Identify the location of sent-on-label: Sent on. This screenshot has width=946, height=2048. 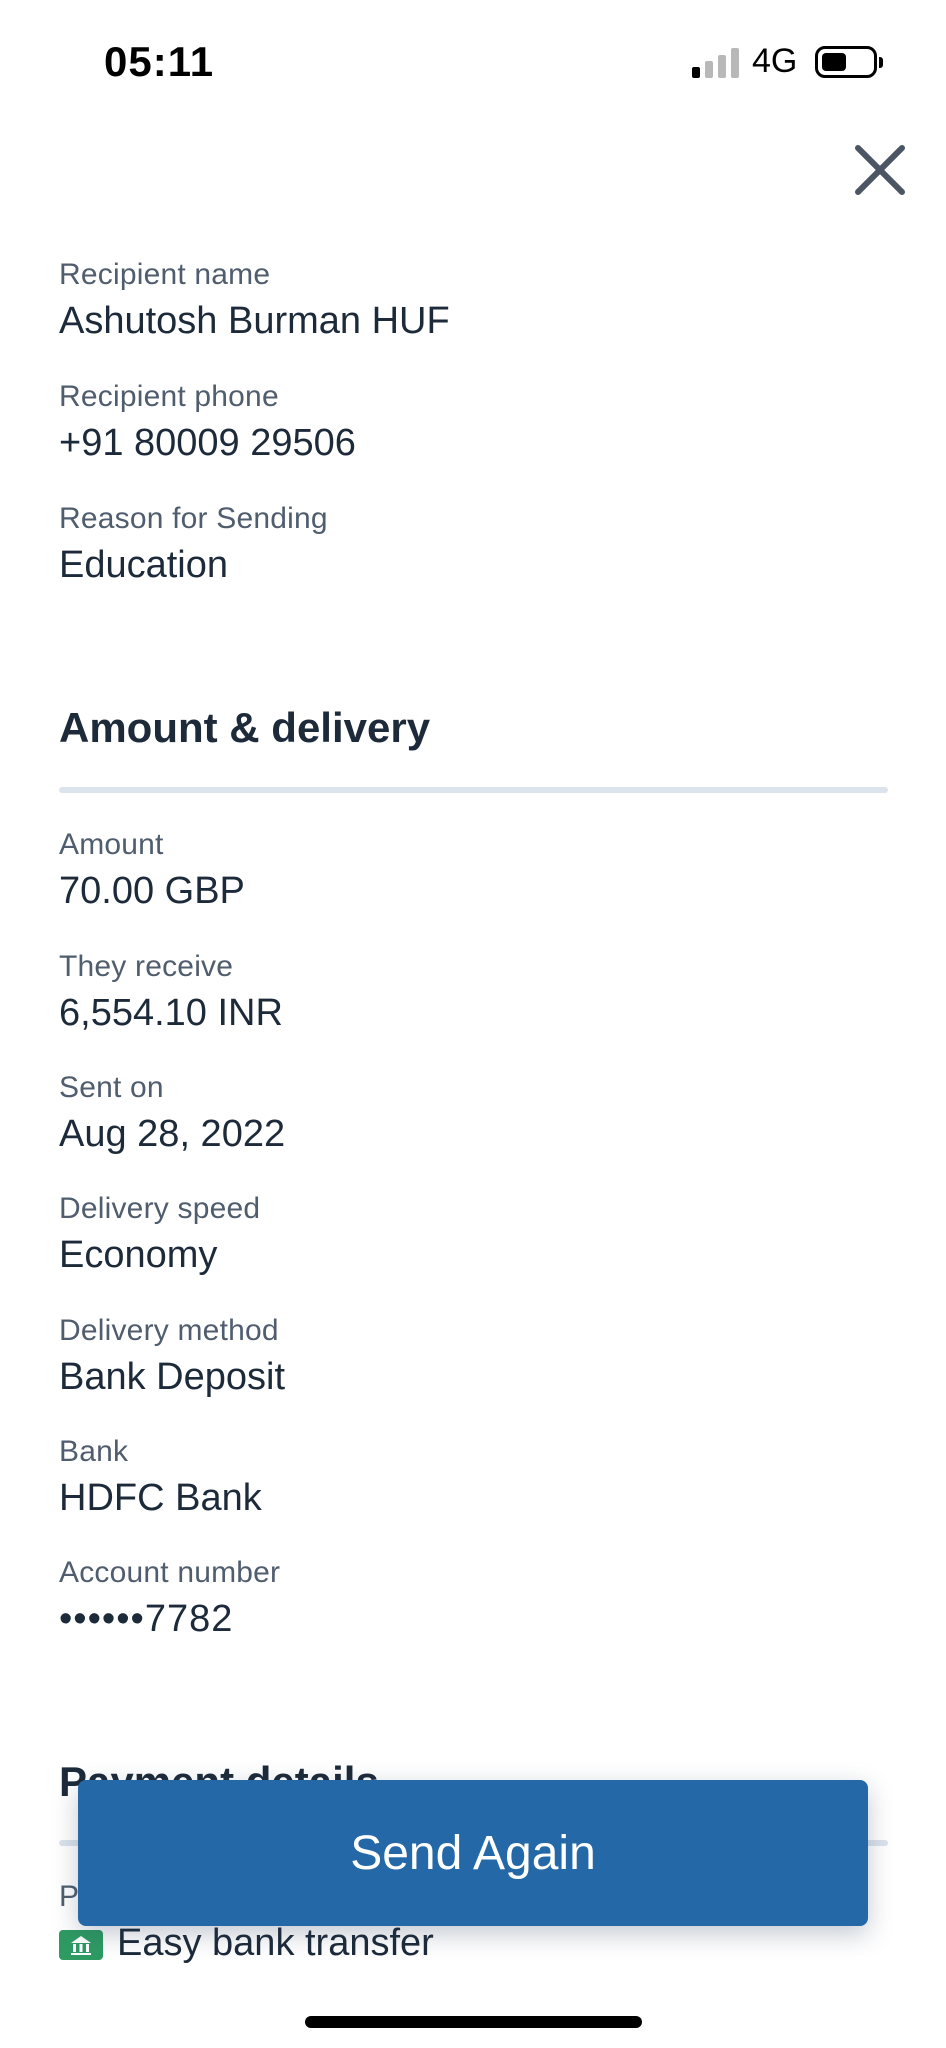
(111, 1087).